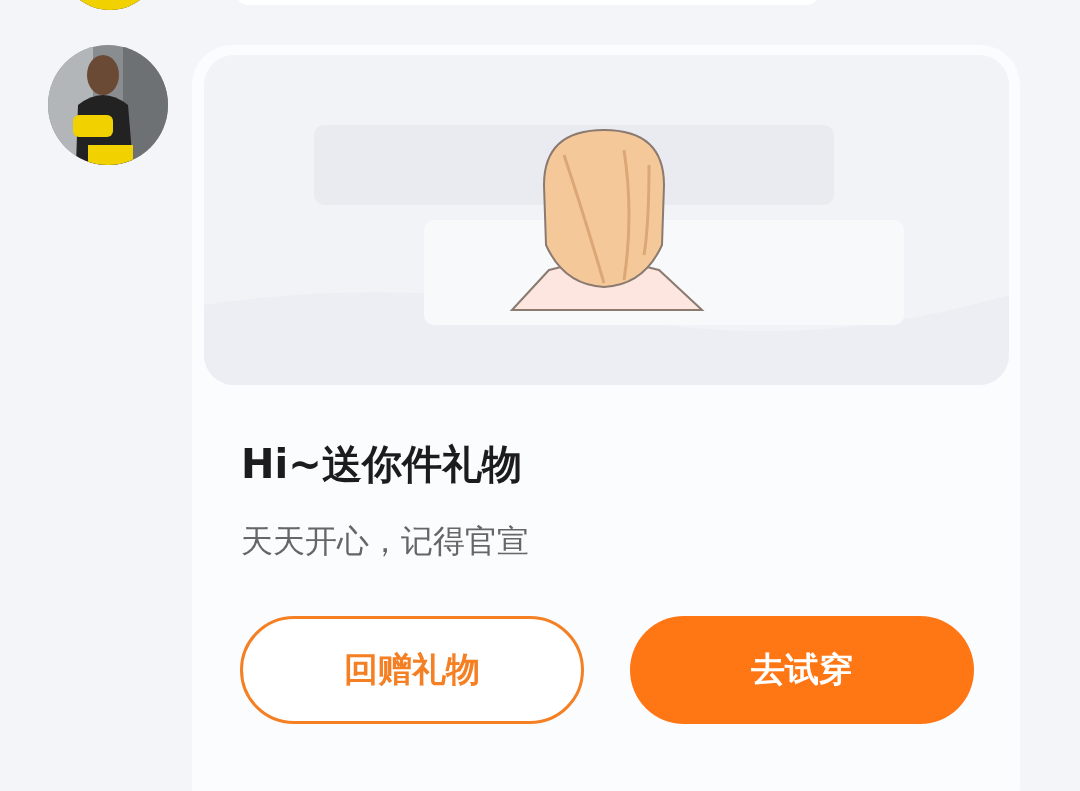  I want to click on card-message: 天天开心，记得官宣, so click(385, 541).